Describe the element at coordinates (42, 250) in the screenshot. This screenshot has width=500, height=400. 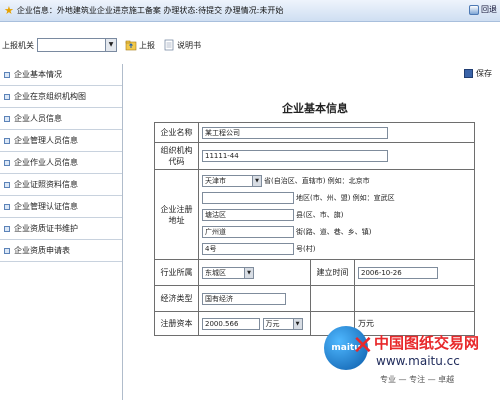
I see `sidebar-item-label: 企业资质申请表` at that location.